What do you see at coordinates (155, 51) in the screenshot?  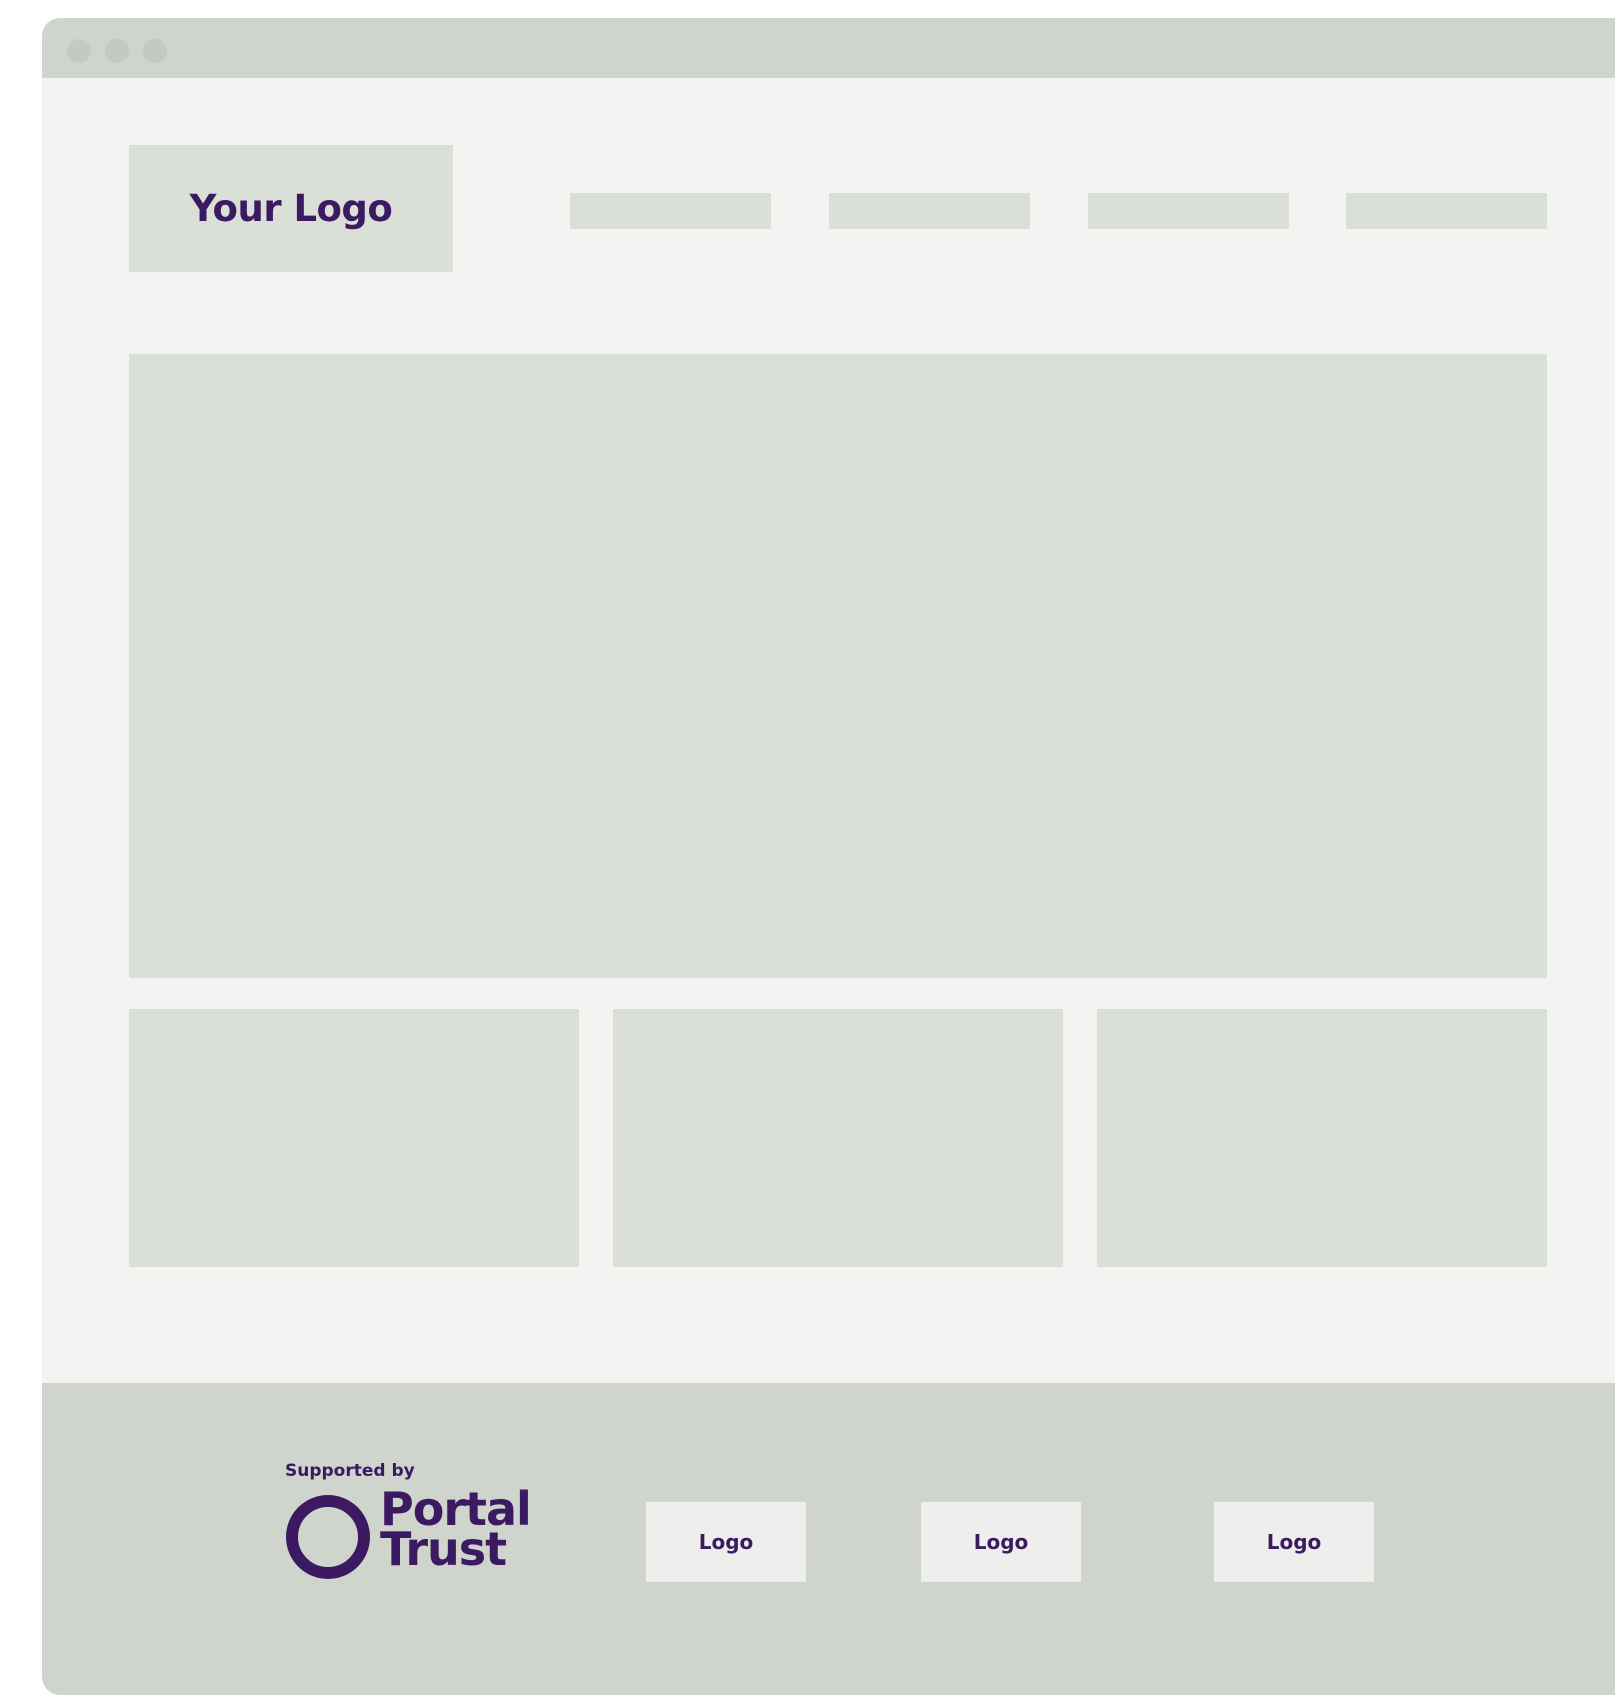 I see `maximize-dot-icon` at bounding box center [155, 51].